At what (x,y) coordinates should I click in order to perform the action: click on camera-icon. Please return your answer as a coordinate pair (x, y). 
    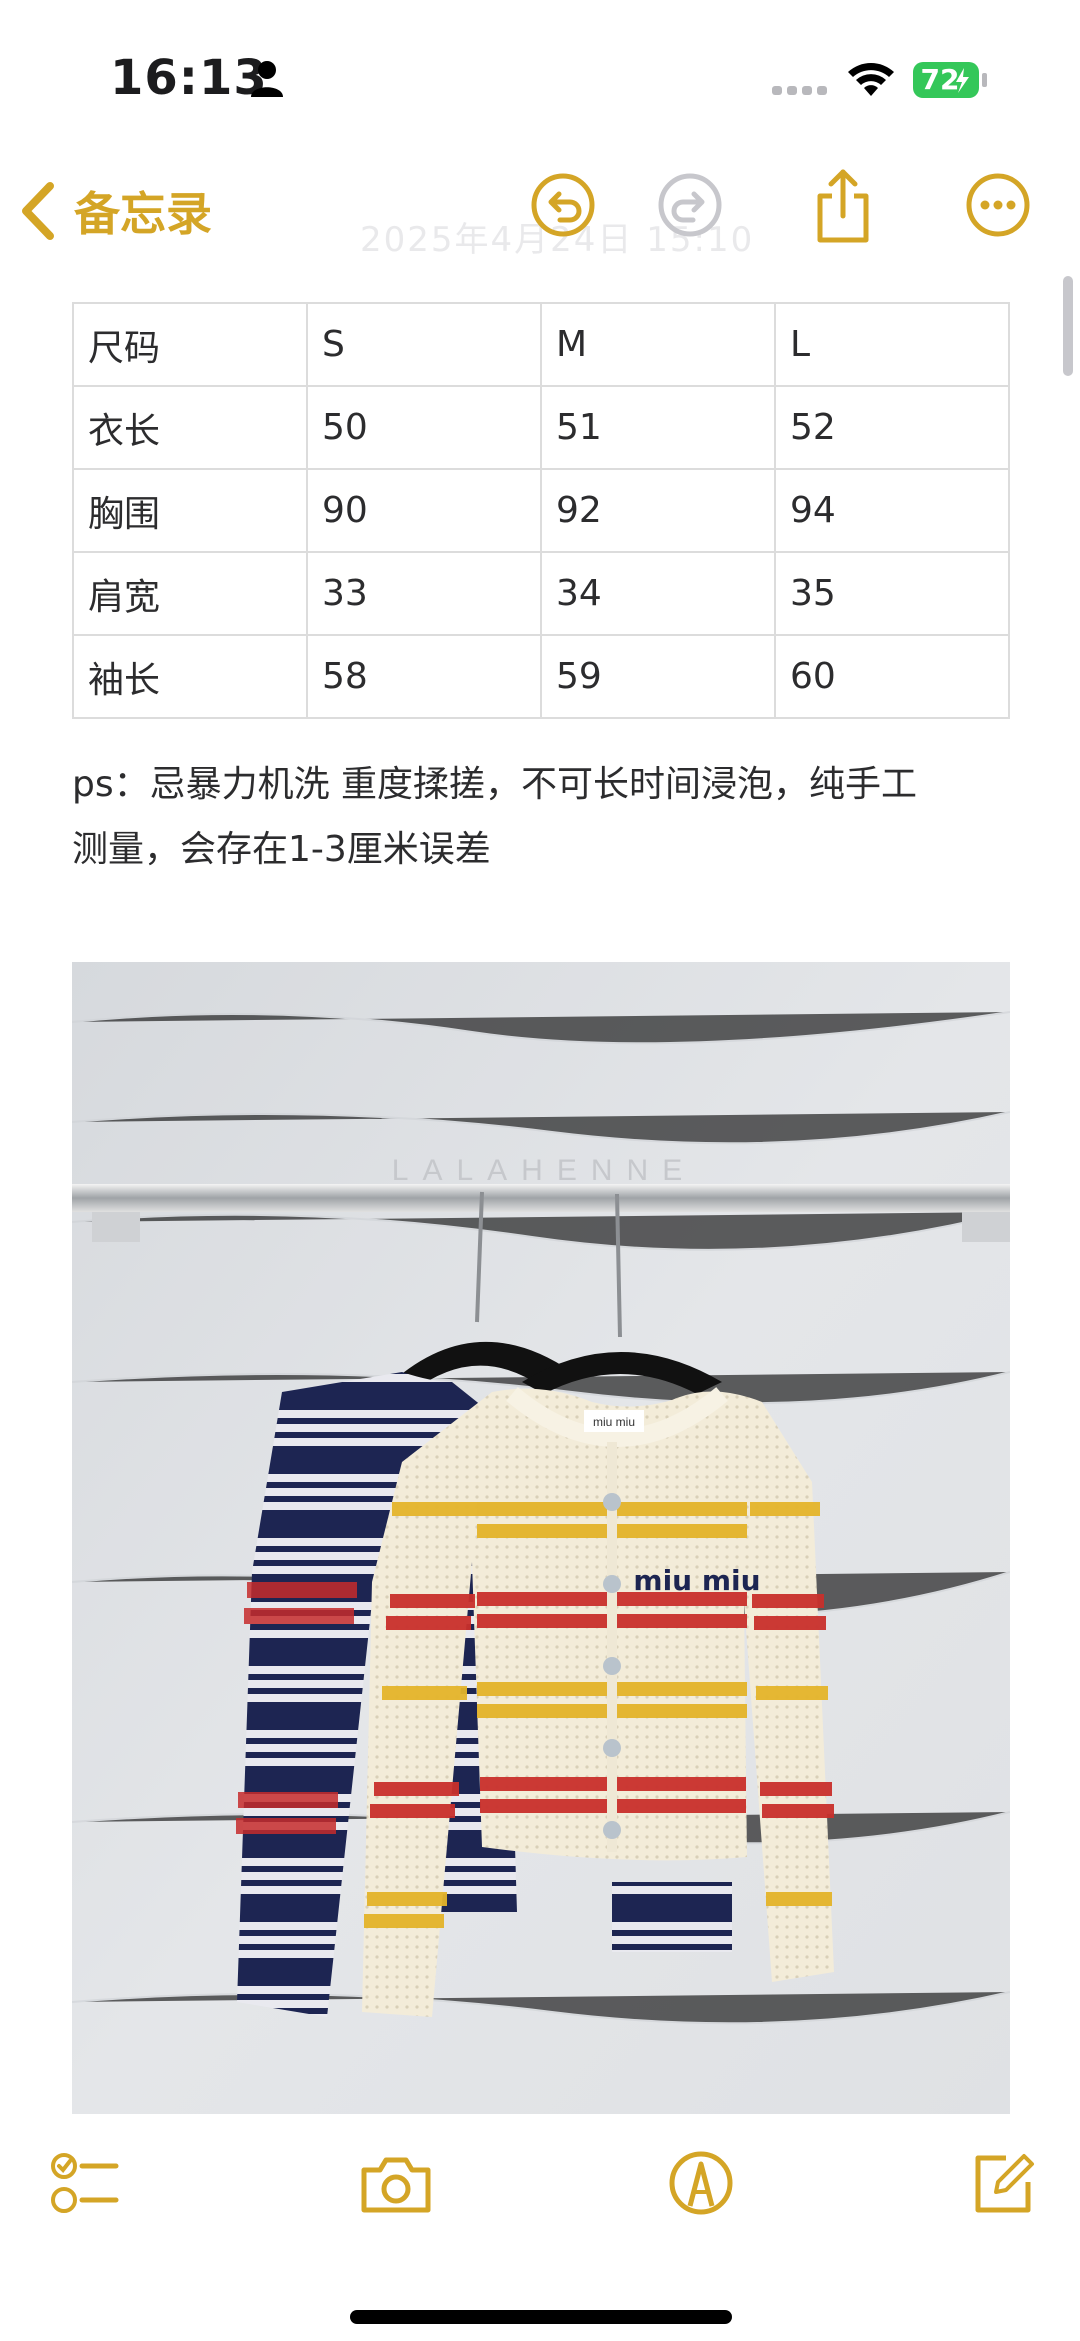
    Looking at the image, I should click on (396, 2183).